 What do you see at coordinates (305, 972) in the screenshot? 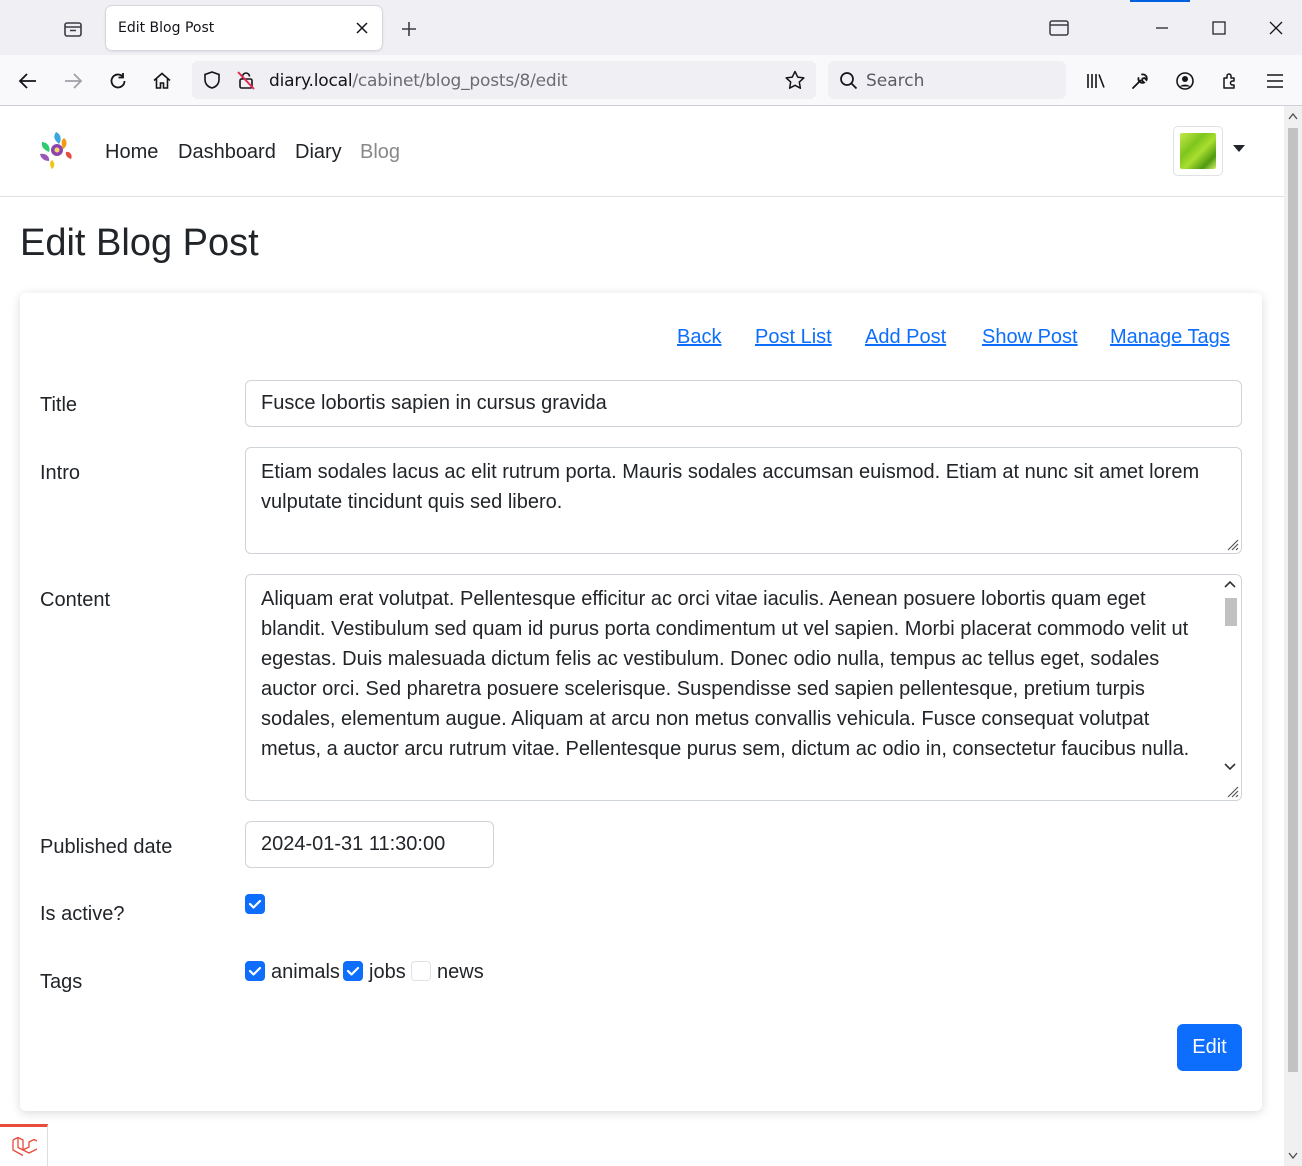
I see `tag-label-animals: animals` at bounding box center [305, 972].